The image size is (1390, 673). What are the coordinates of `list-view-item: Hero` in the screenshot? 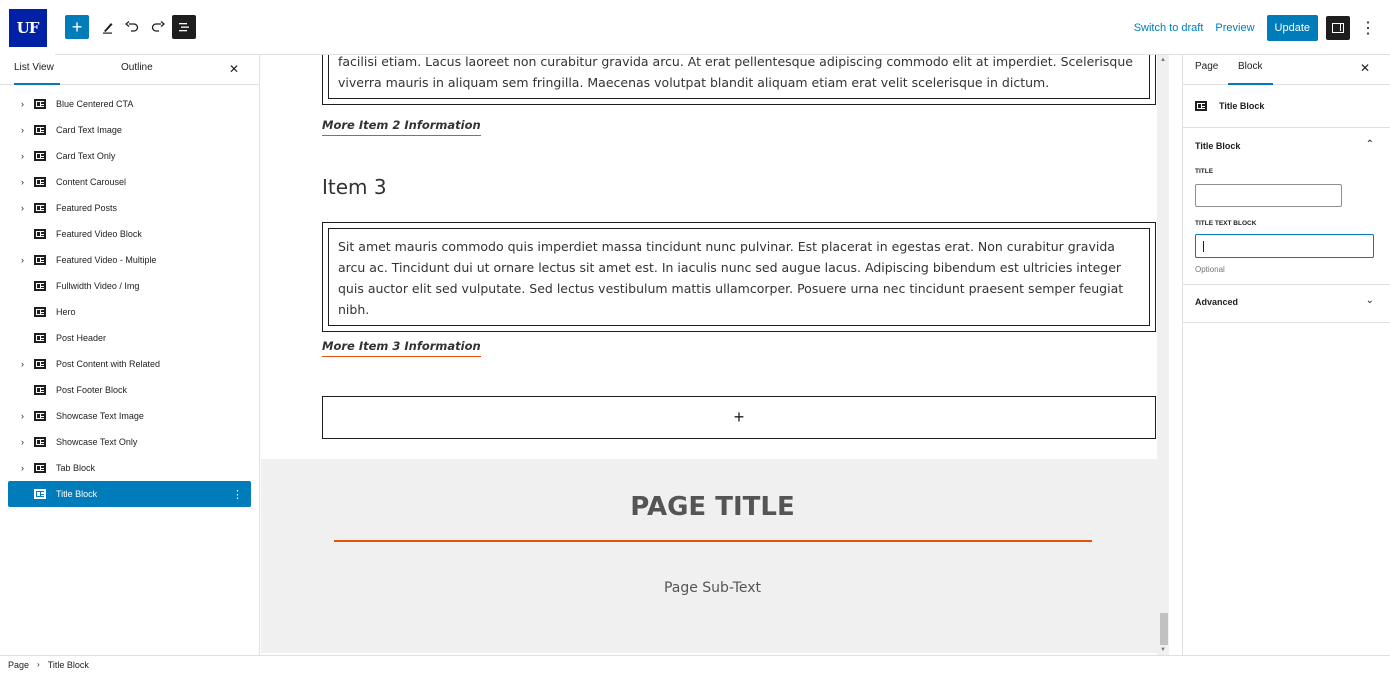 It's located at (129, 312).